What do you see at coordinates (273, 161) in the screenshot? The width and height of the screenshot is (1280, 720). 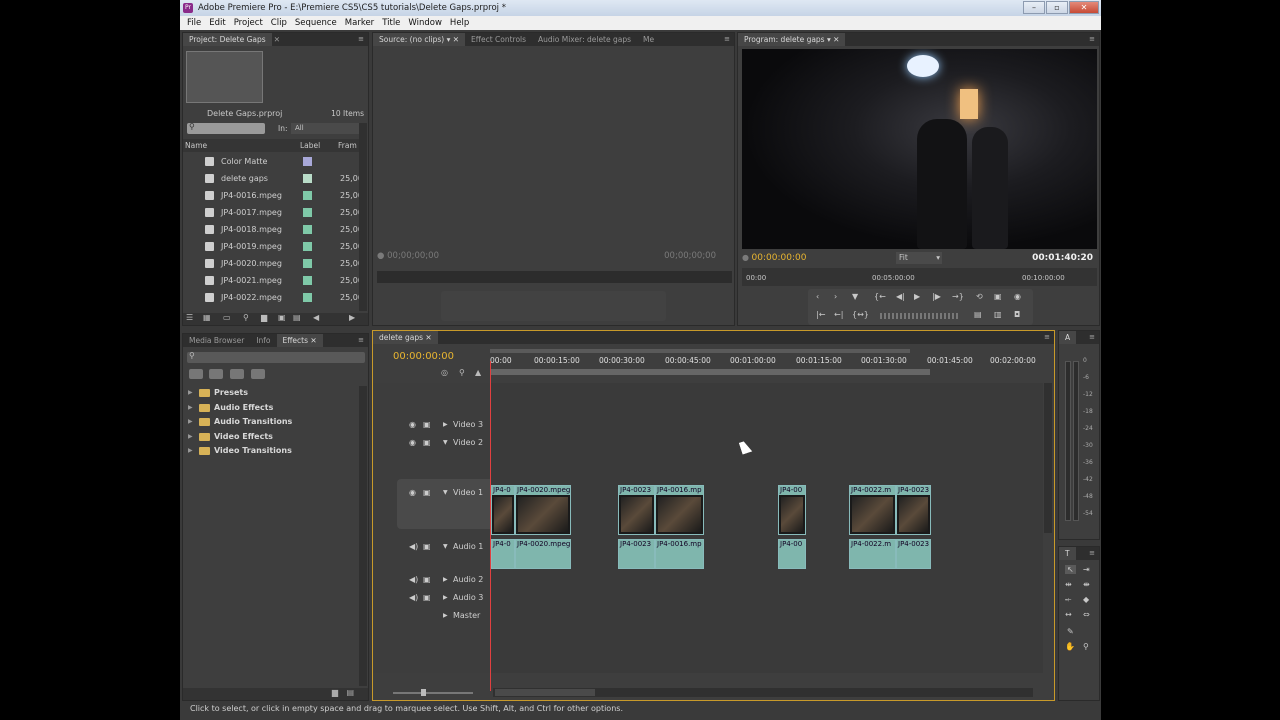 I see `project-item: Color Matte` at bounding box center [273, 161].